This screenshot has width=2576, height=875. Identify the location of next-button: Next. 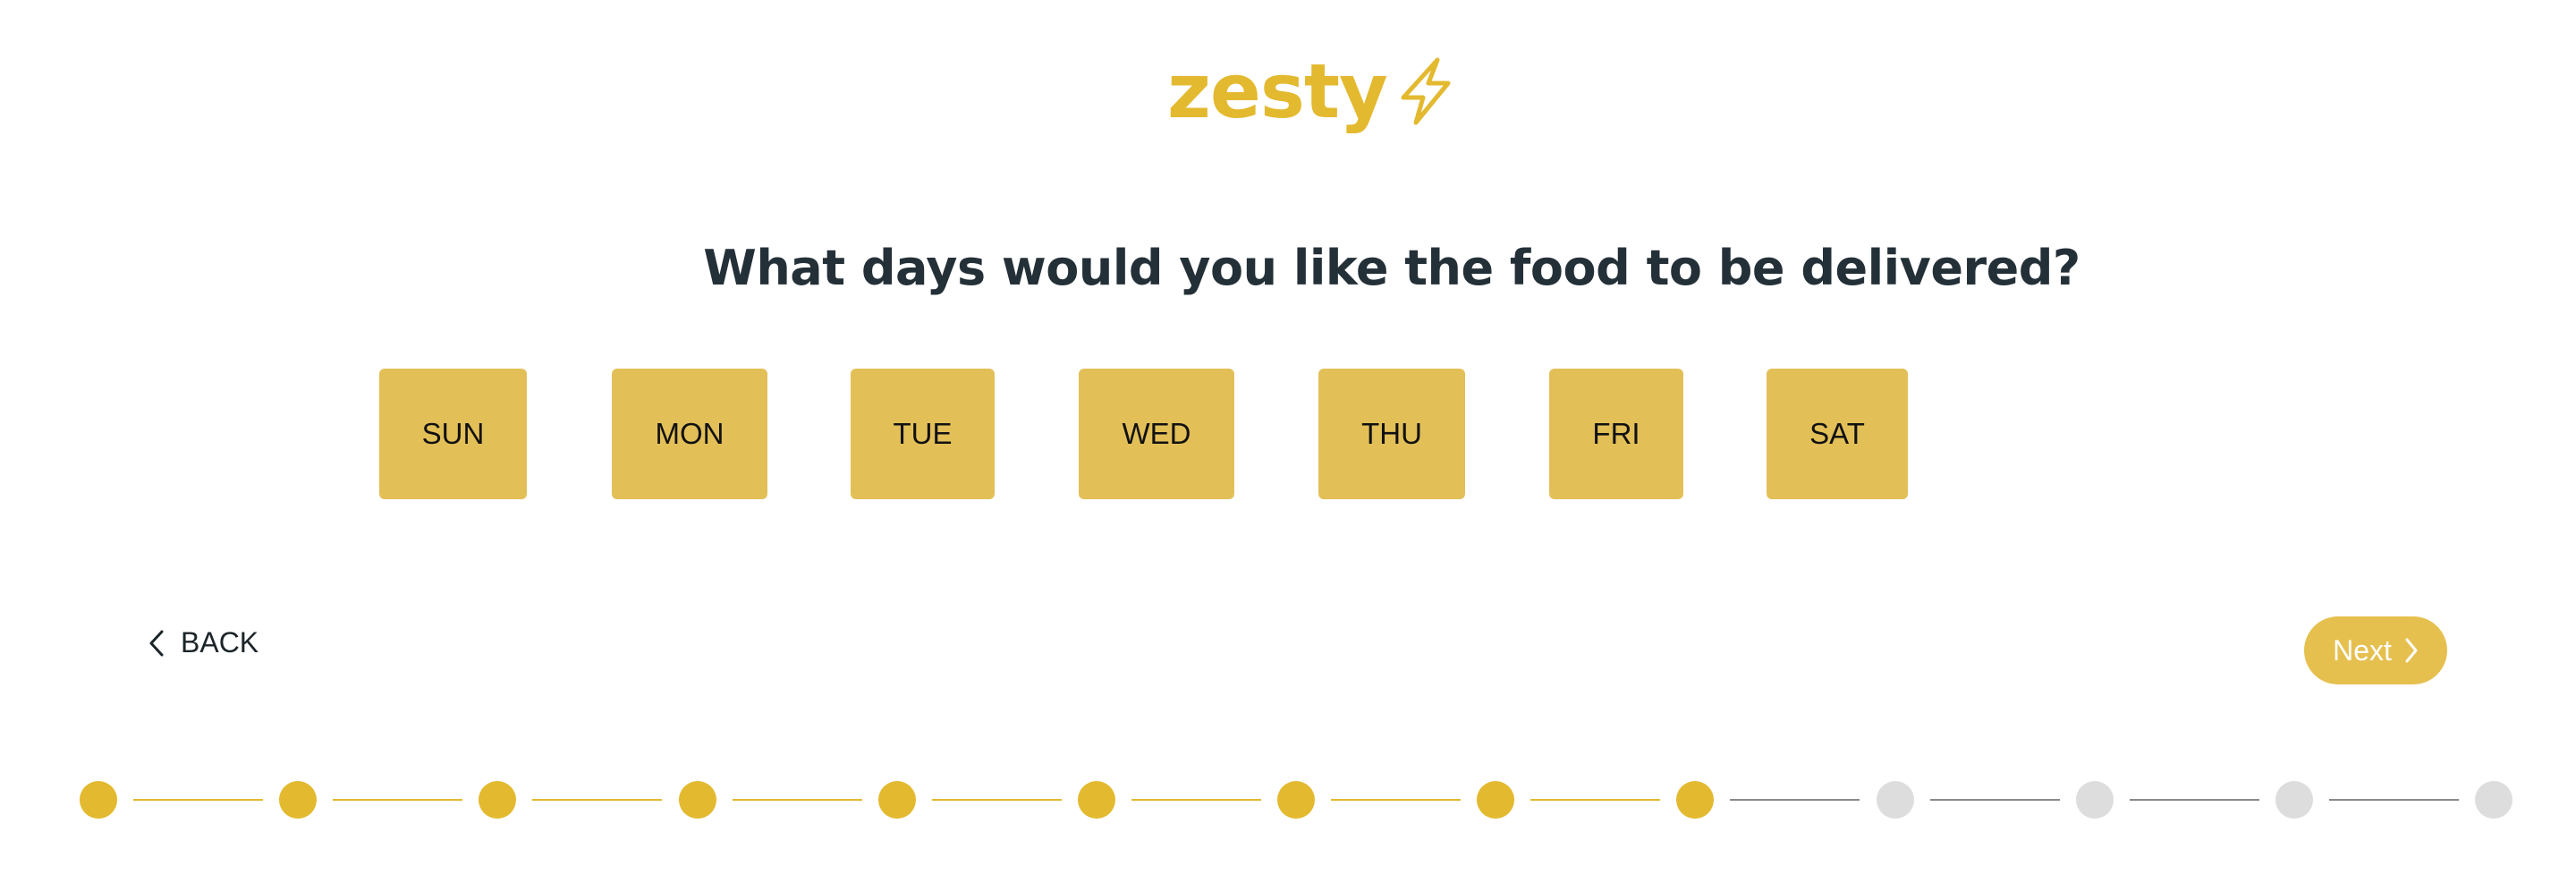
(2375, 650).